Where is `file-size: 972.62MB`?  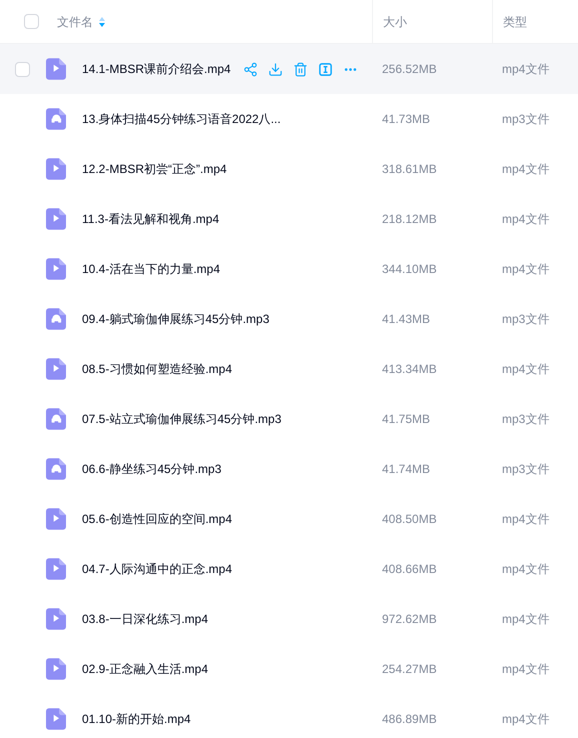
file-size: 972.62MB is located at coordinates (409, 619).